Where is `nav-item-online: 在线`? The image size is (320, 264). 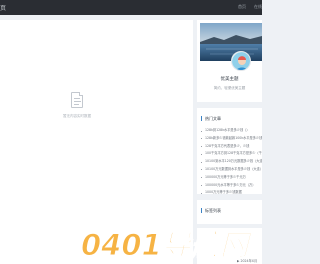
nav-item-online: 在线 is located at coordinates (258, 7).